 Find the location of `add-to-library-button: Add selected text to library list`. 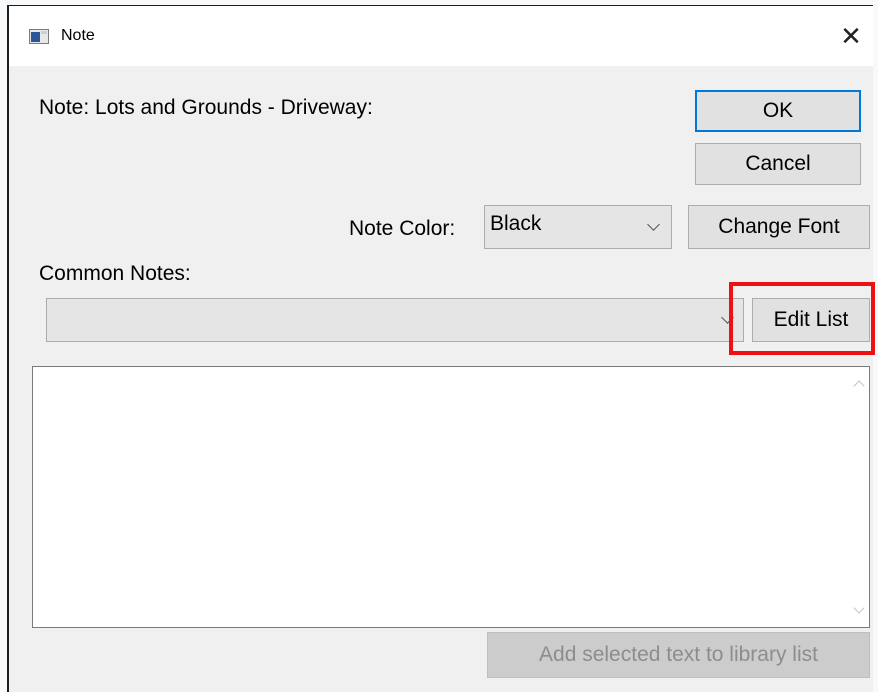

add-to-library-button: Add selected text to library list is located at coordinates (678, 655).